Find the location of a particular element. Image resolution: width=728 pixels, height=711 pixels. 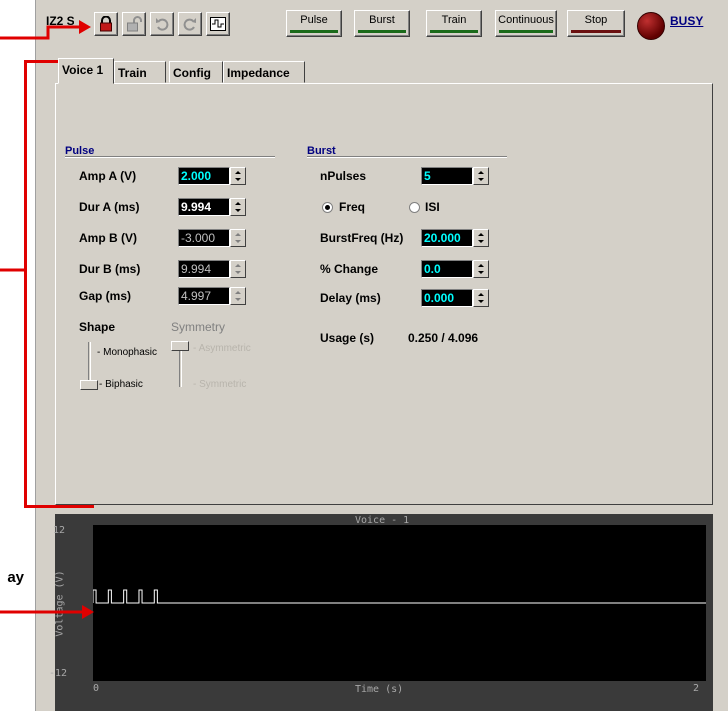

undo-icon is located at coordinates (162, 24).